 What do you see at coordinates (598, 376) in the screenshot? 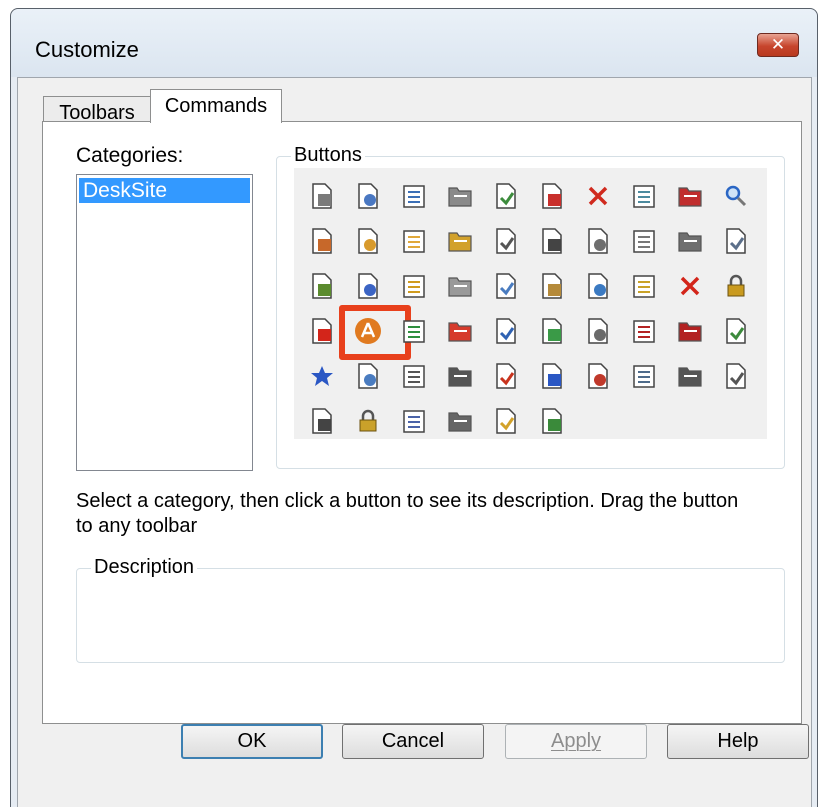
I see `approve-icon` at bounding box center [598, 376].